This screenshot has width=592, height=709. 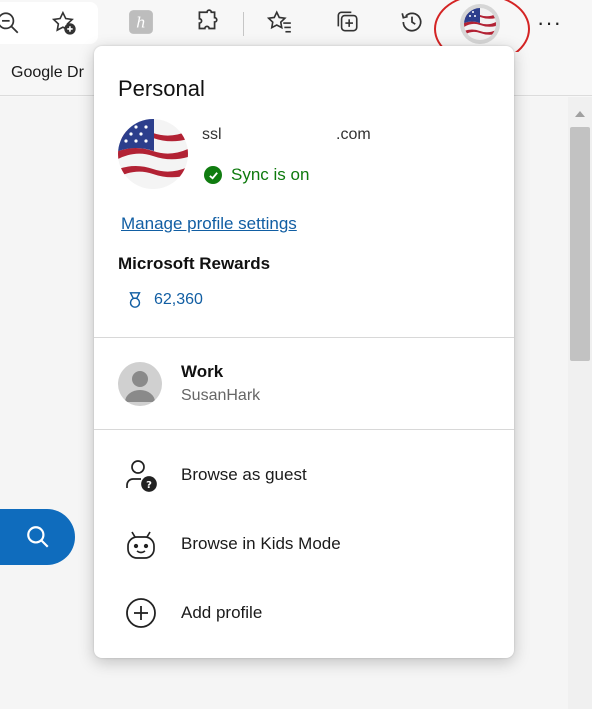 What do you see at coordinates (270, 174) in the screenshot?
I see `sync-status-label: Sync is on` at bounding box center [270, 174].